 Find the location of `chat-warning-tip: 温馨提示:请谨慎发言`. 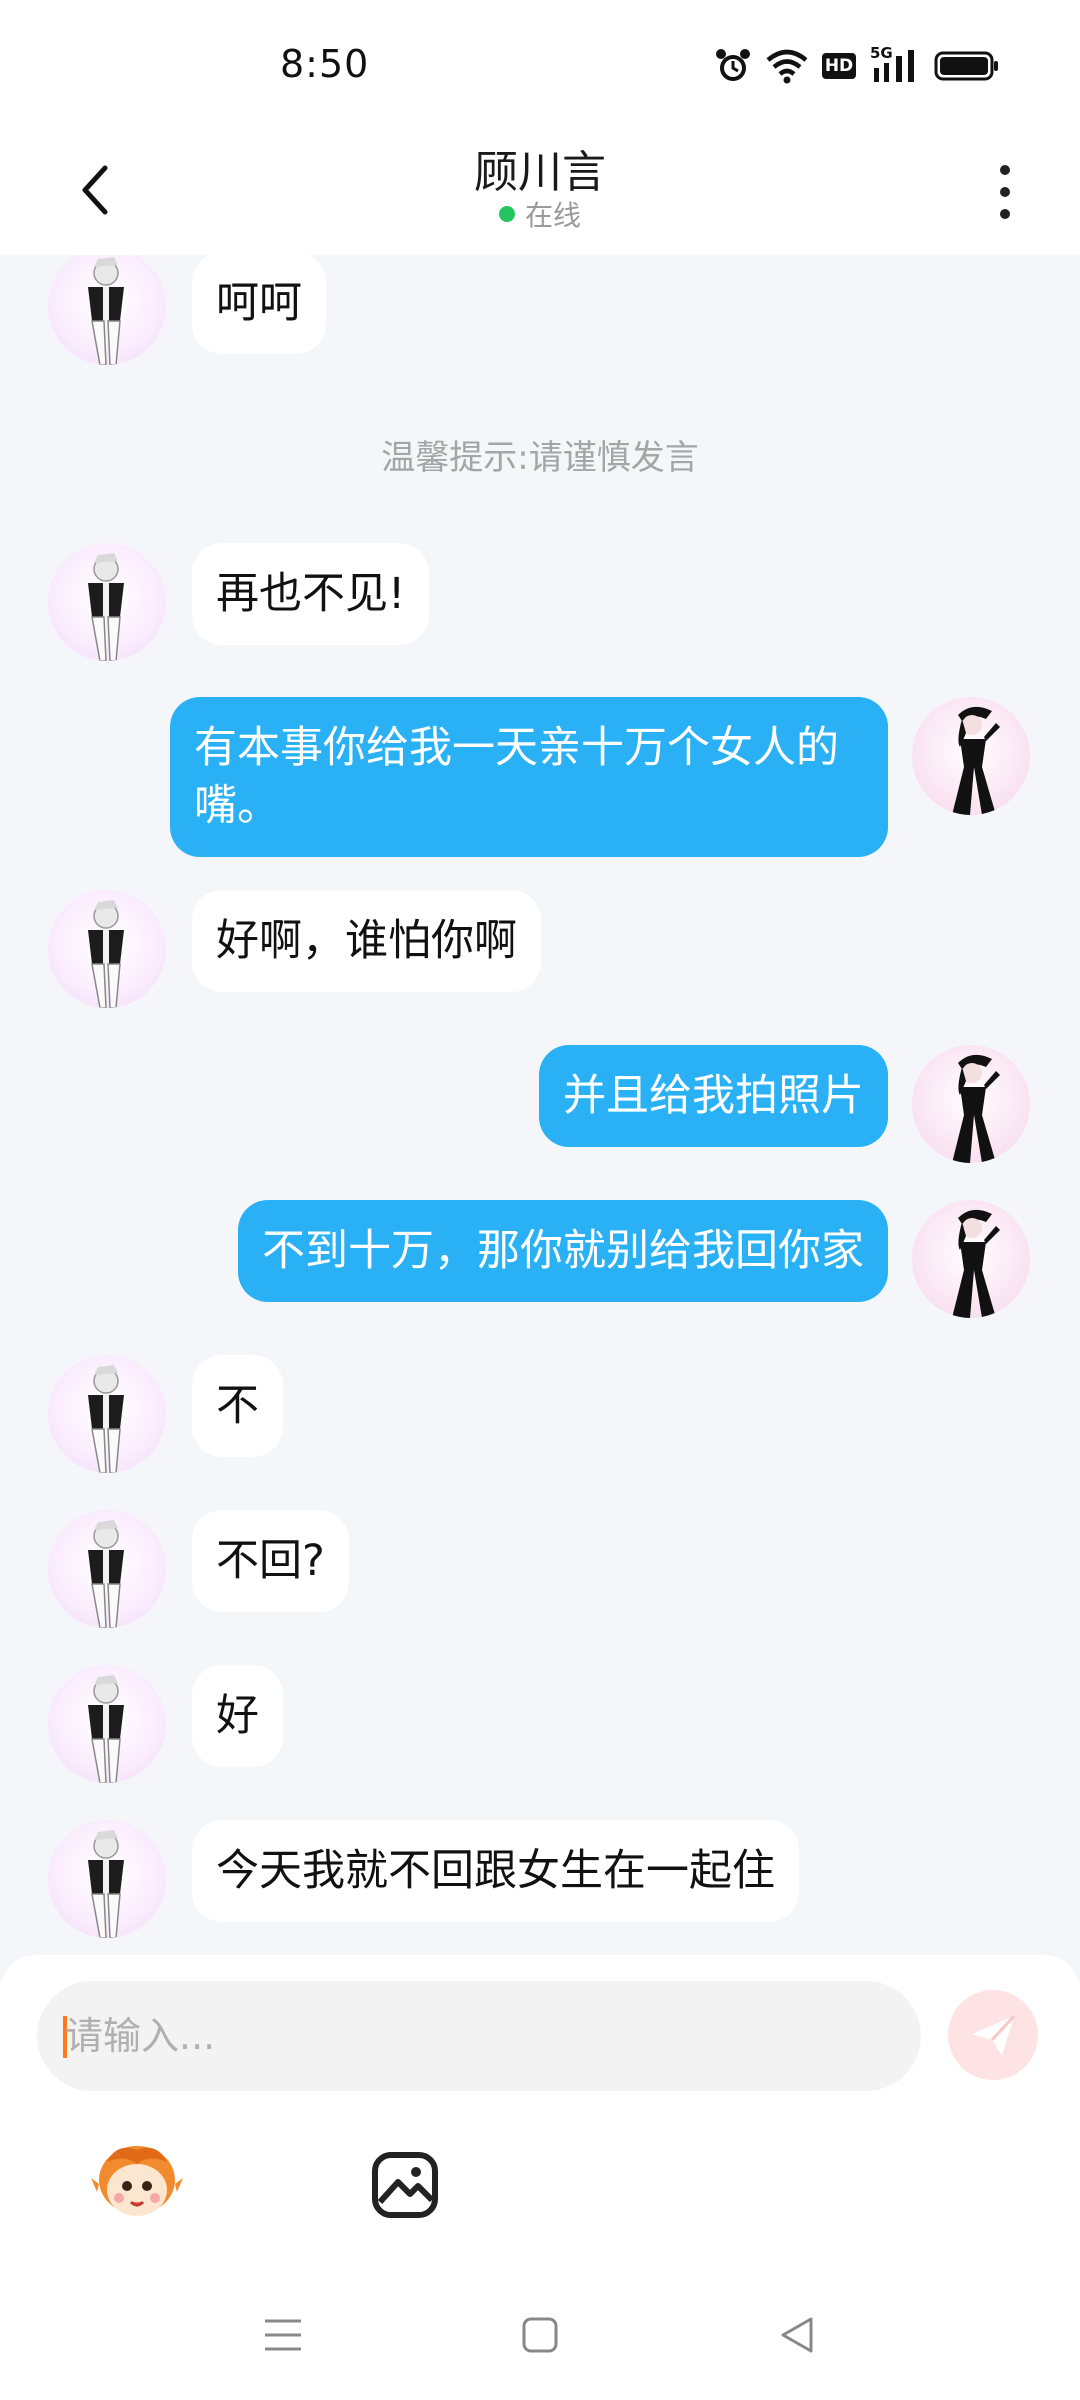

chat-warning-tip: 温馨提示:请谨慎发言 is located at coordinates (540, 458).